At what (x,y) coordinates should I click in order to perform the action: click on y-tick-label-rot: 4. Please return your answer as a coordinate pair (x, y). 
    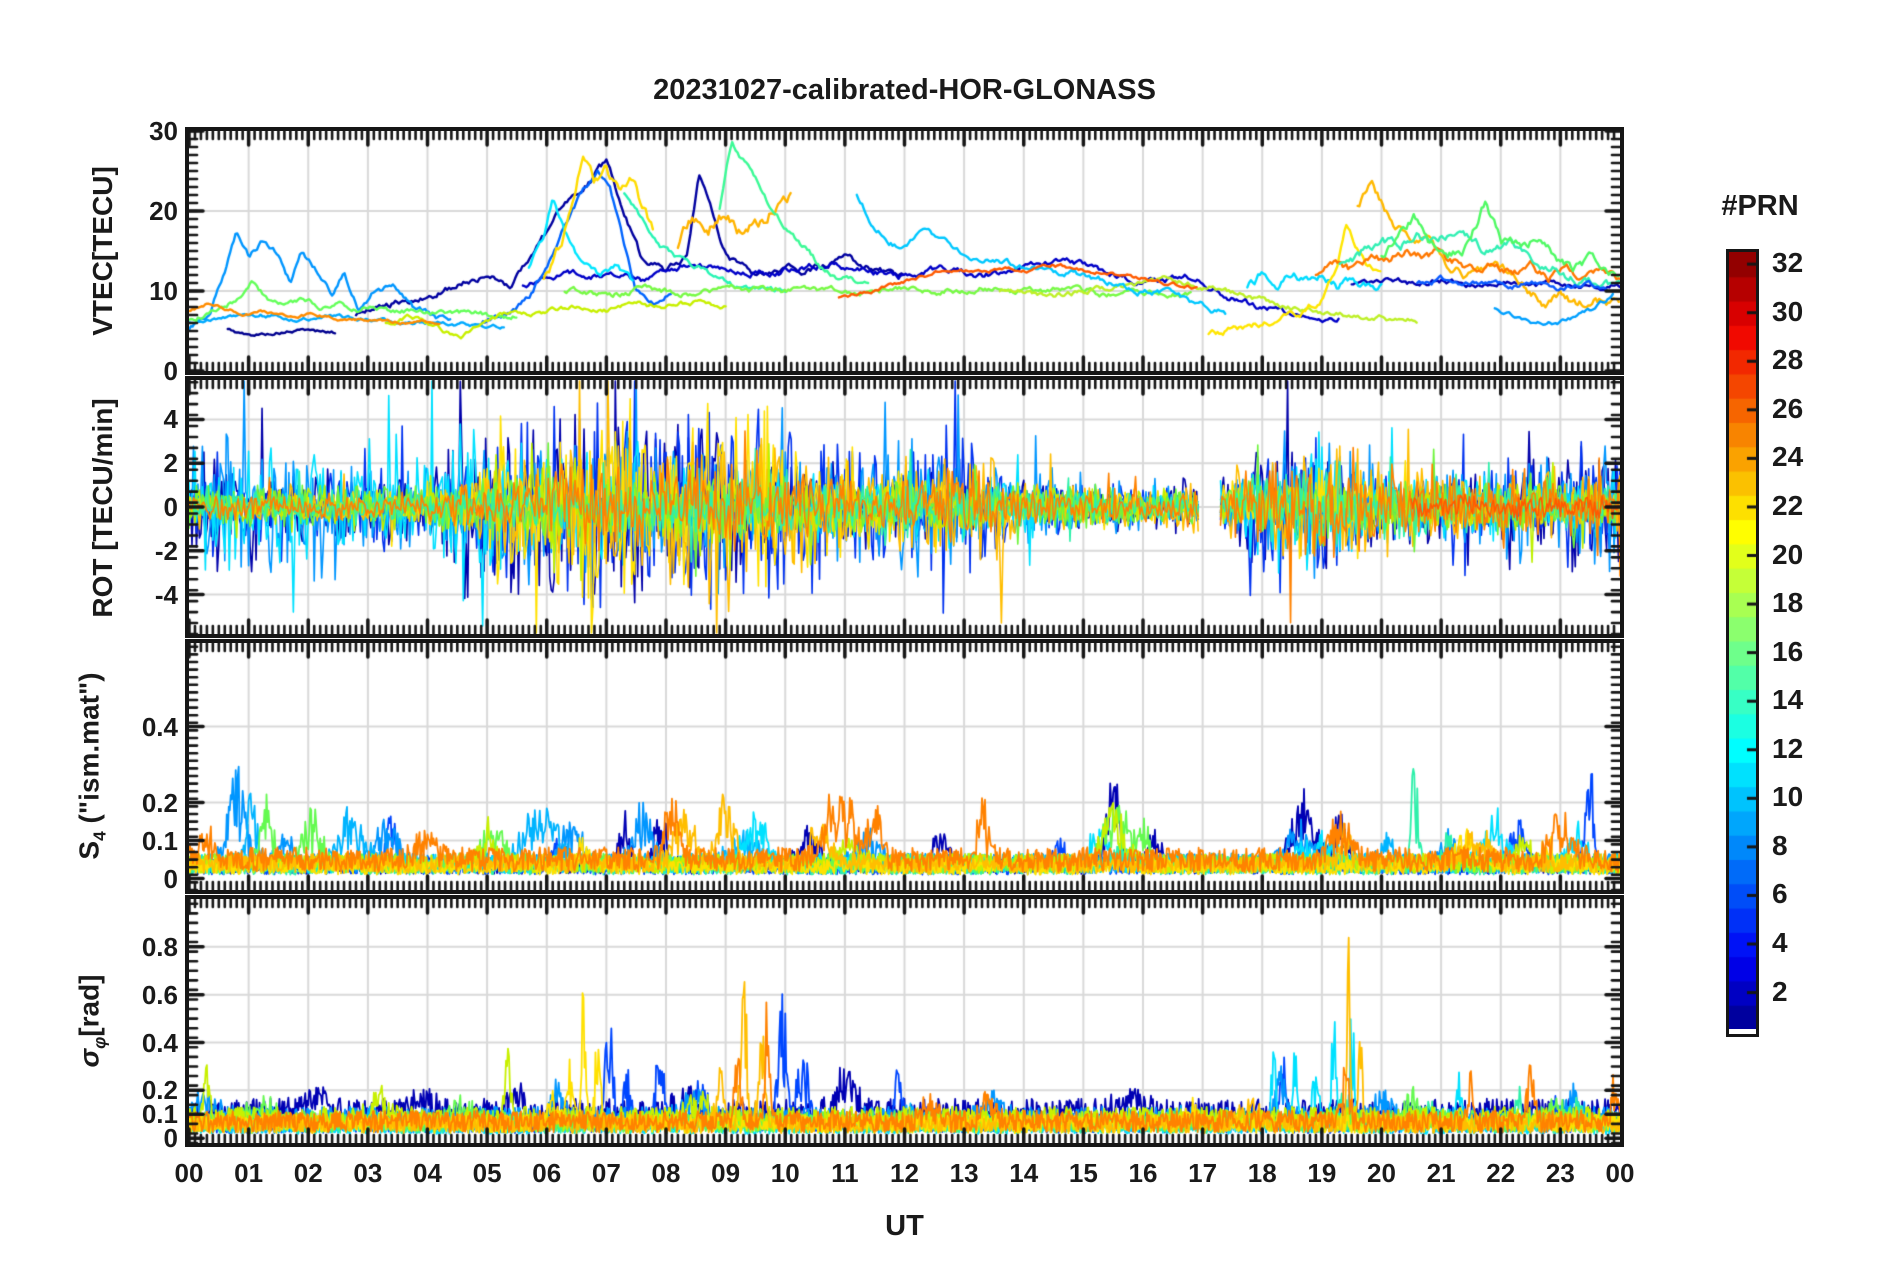
    Looking at the image, I should click on (170, 419).